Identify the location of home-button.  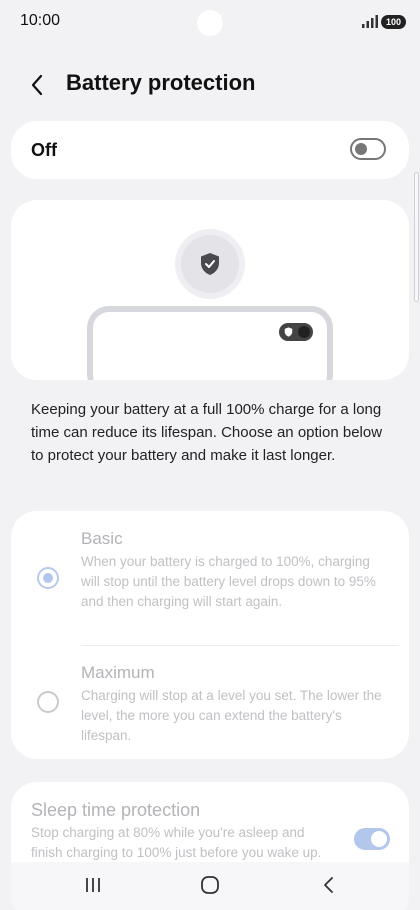
(210, 885).